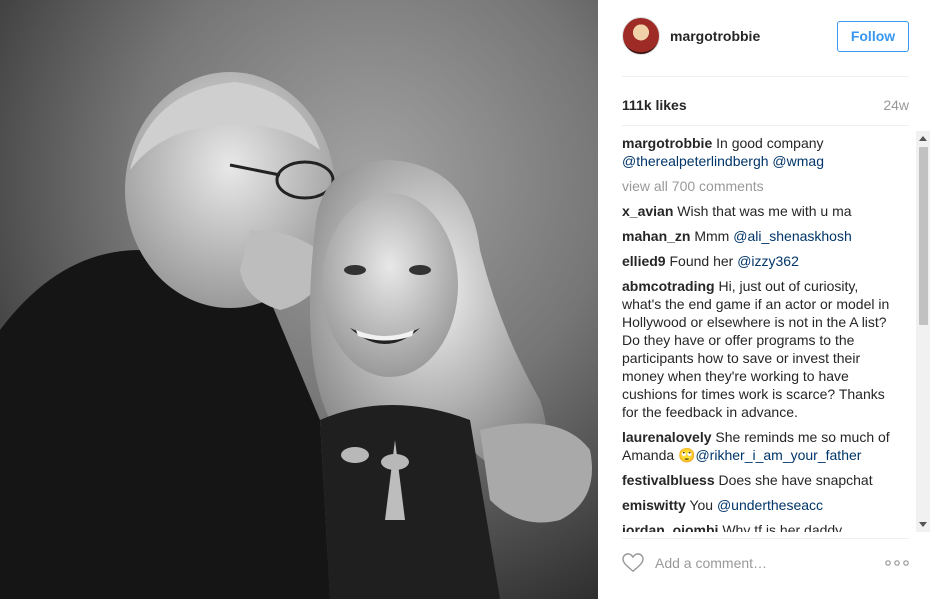  Describe the element at coordinates (715, 36) in the screenshot. I see `post-username: margotrobbie` at that location.